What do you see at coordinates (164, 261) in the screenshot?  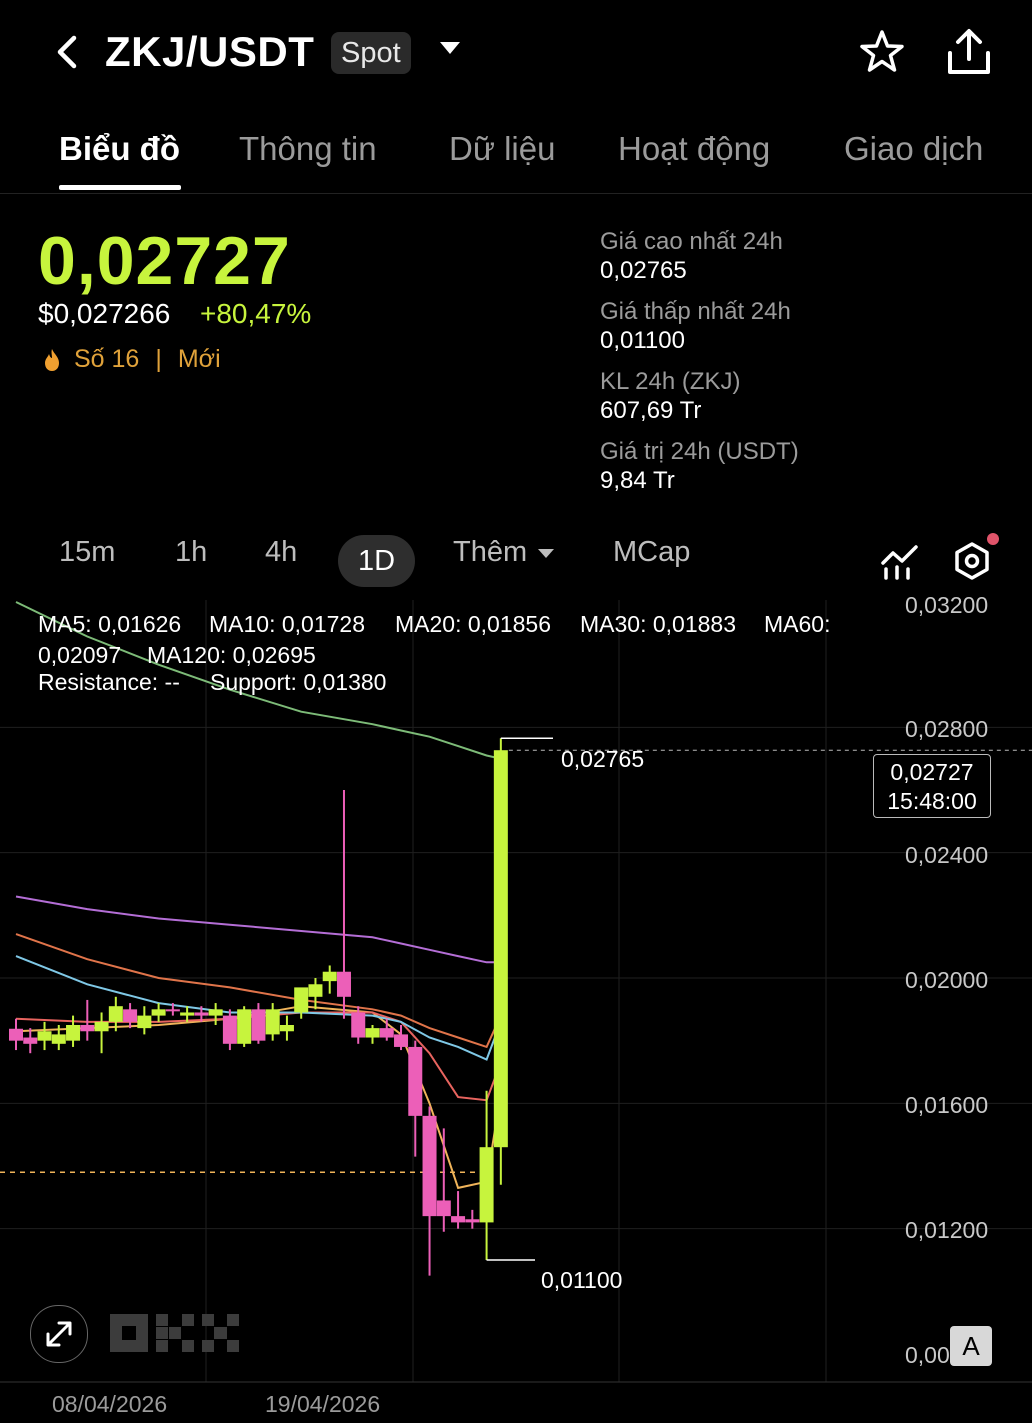 I see `last-price: 0,02727` at bounding box center [164, 261].